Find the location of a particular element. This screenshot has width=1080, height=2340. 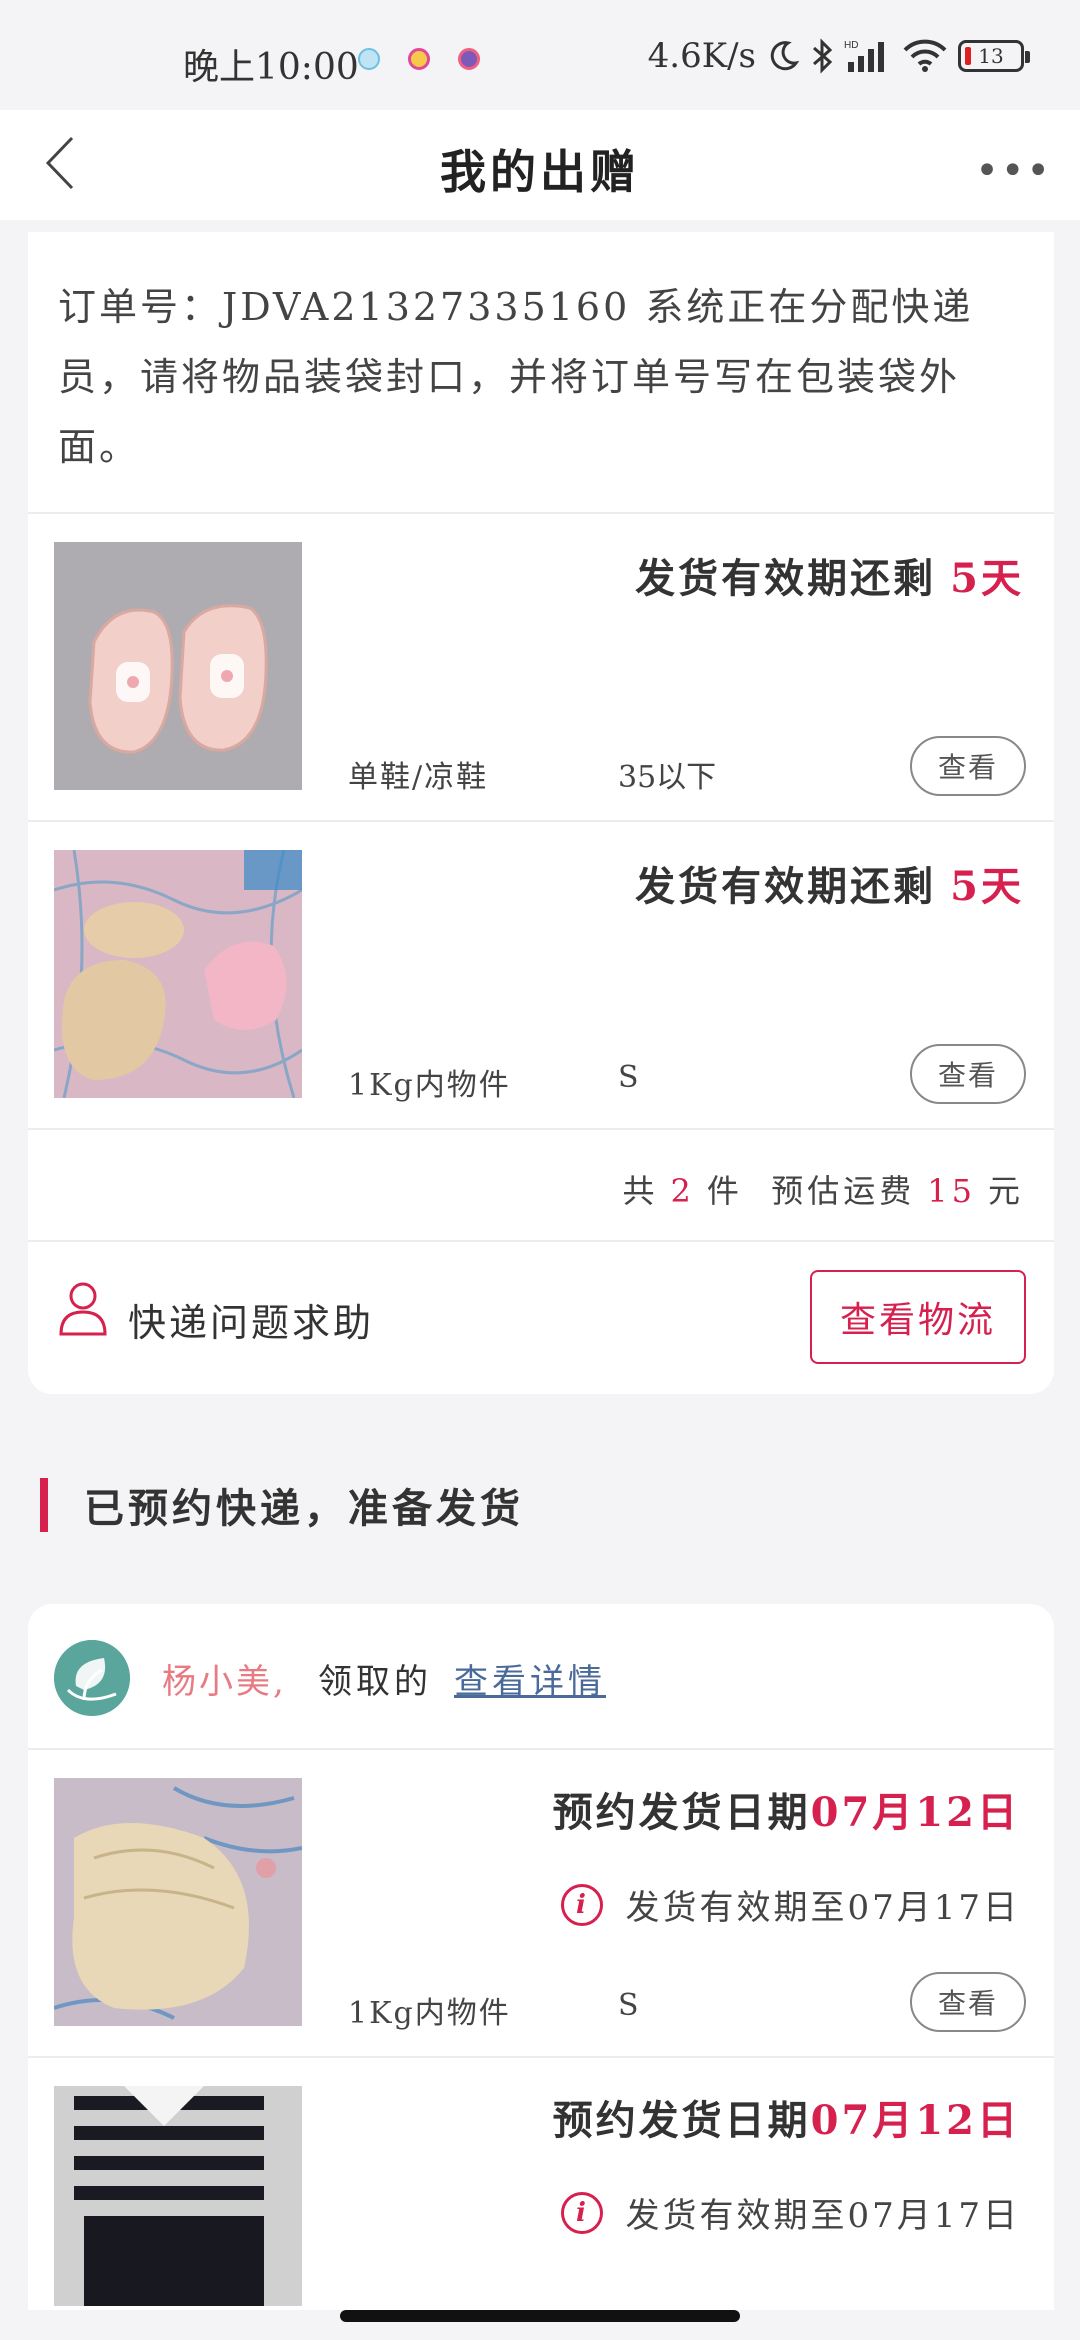

striped-shirt-image is located at coordinates (178, 2196).